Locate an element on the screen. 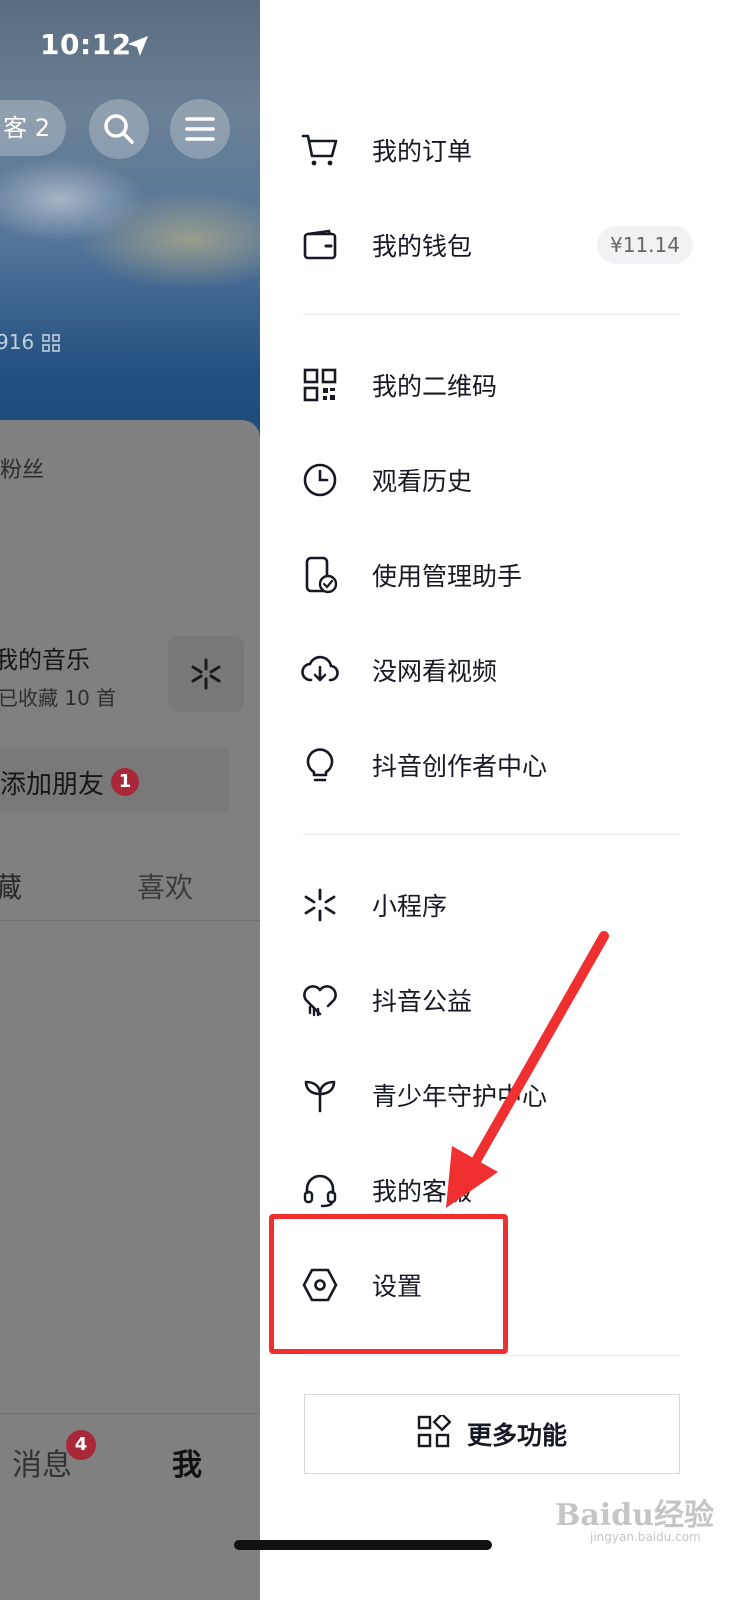 This screenshot has height=1600, width=739. baidu-watermark: Baidu经验 is located at coordinates (634, 1515).